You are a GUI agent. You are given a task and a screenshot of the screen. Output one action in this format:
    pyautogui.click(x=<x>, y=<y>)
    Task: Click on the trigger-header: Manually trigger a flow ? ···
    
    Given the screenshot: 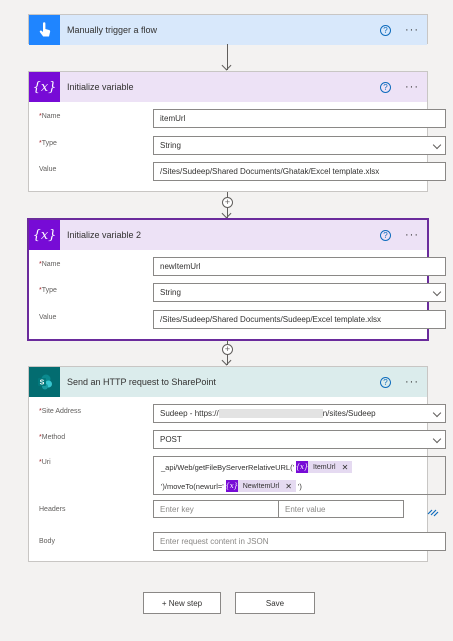 What is the action you would take?
    pyautogui.click(x=228, y=30)
    